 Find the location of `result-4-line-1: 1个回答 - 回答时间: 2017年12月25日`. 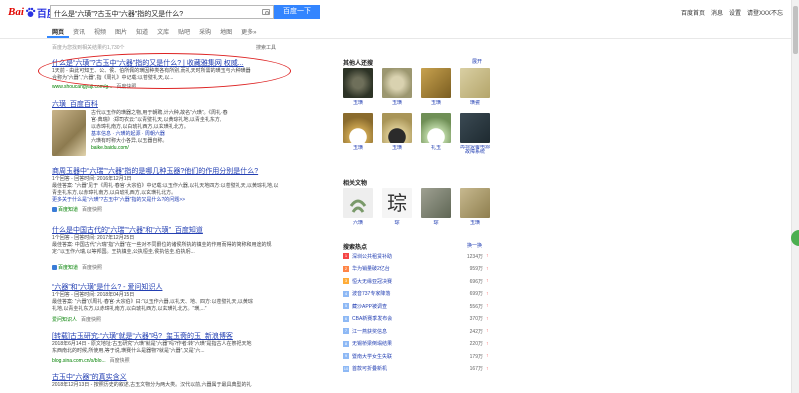

result-4-line-1: 1个回答 - 回答时间: 2017年12月25日 is located at coordinates (93, 238).